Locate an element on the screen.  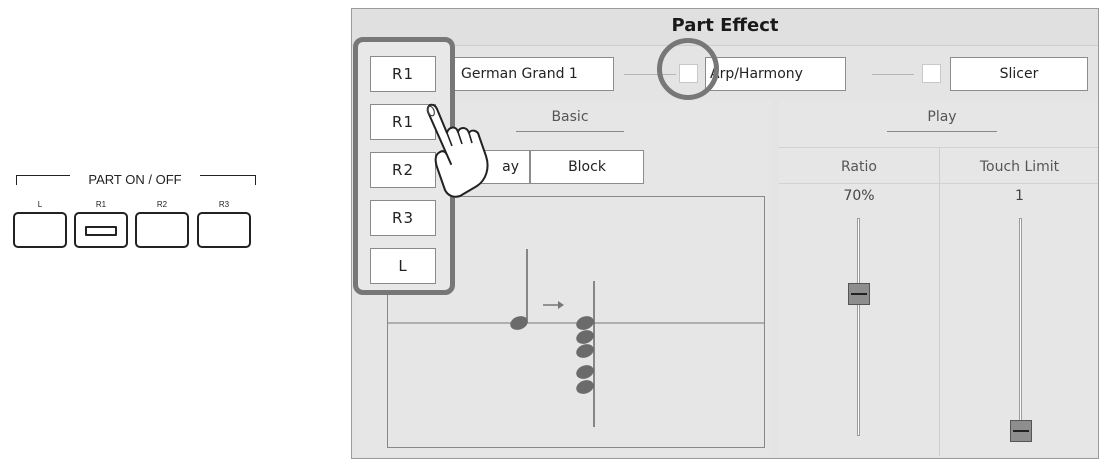
touch-limit-slider-thumb is located at coordinates (1021, 431).